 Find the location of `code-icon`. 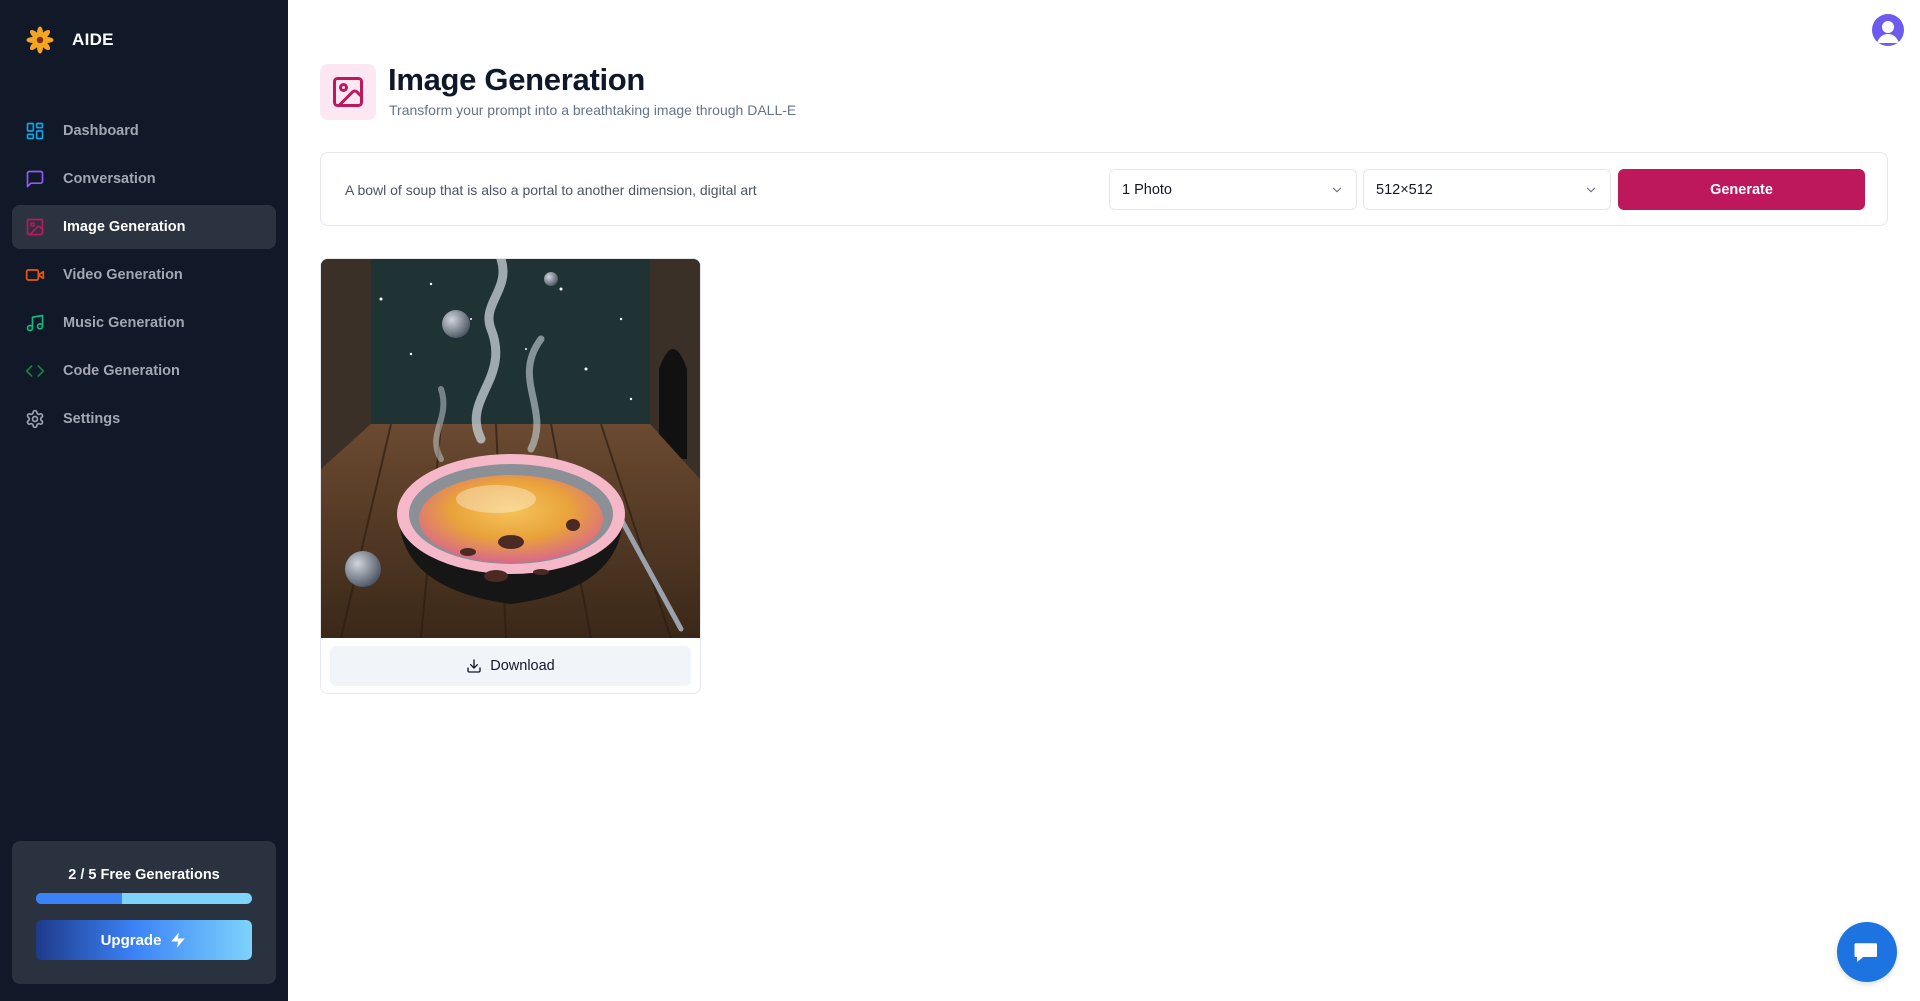

code-icon is located at coordinates (35, 371).